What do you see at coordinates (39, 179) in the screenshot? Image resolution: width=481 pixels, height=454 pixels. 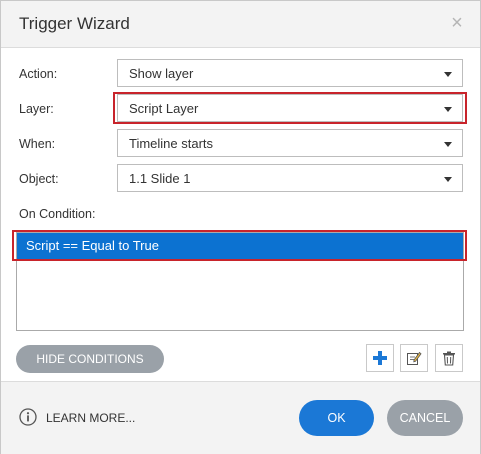 I see `object-label: Object:` at bounding box center [39, 179].